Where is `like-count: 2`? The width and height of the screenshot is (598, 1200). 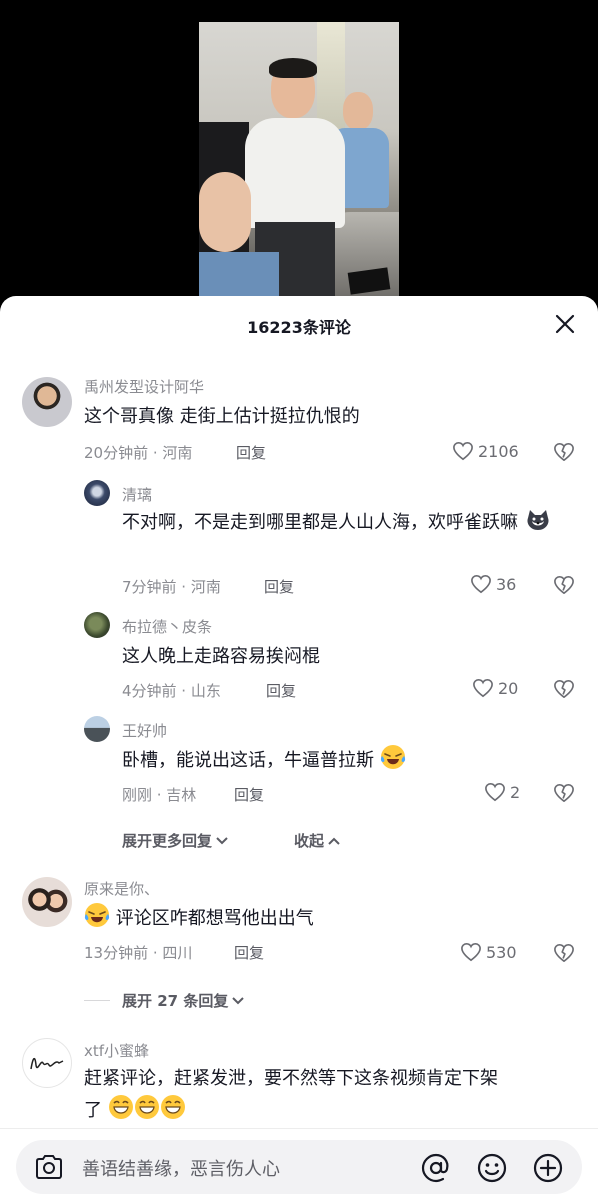
like-count: 2 is located at coordinates (515, 792).